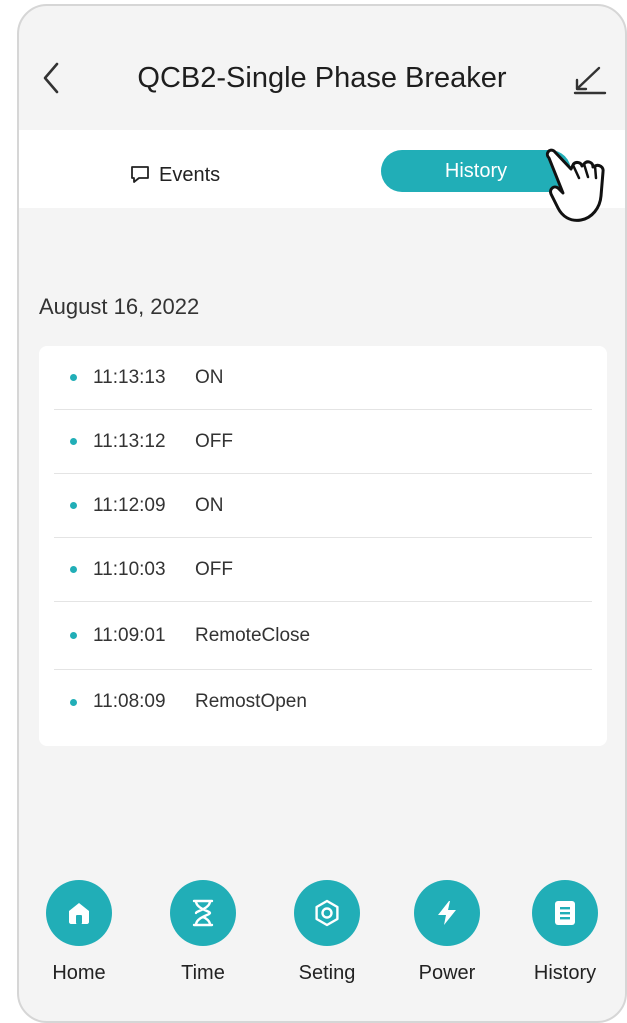 The image size is (627, 1023). I want to click on pencil-icon, so click(590, 80).